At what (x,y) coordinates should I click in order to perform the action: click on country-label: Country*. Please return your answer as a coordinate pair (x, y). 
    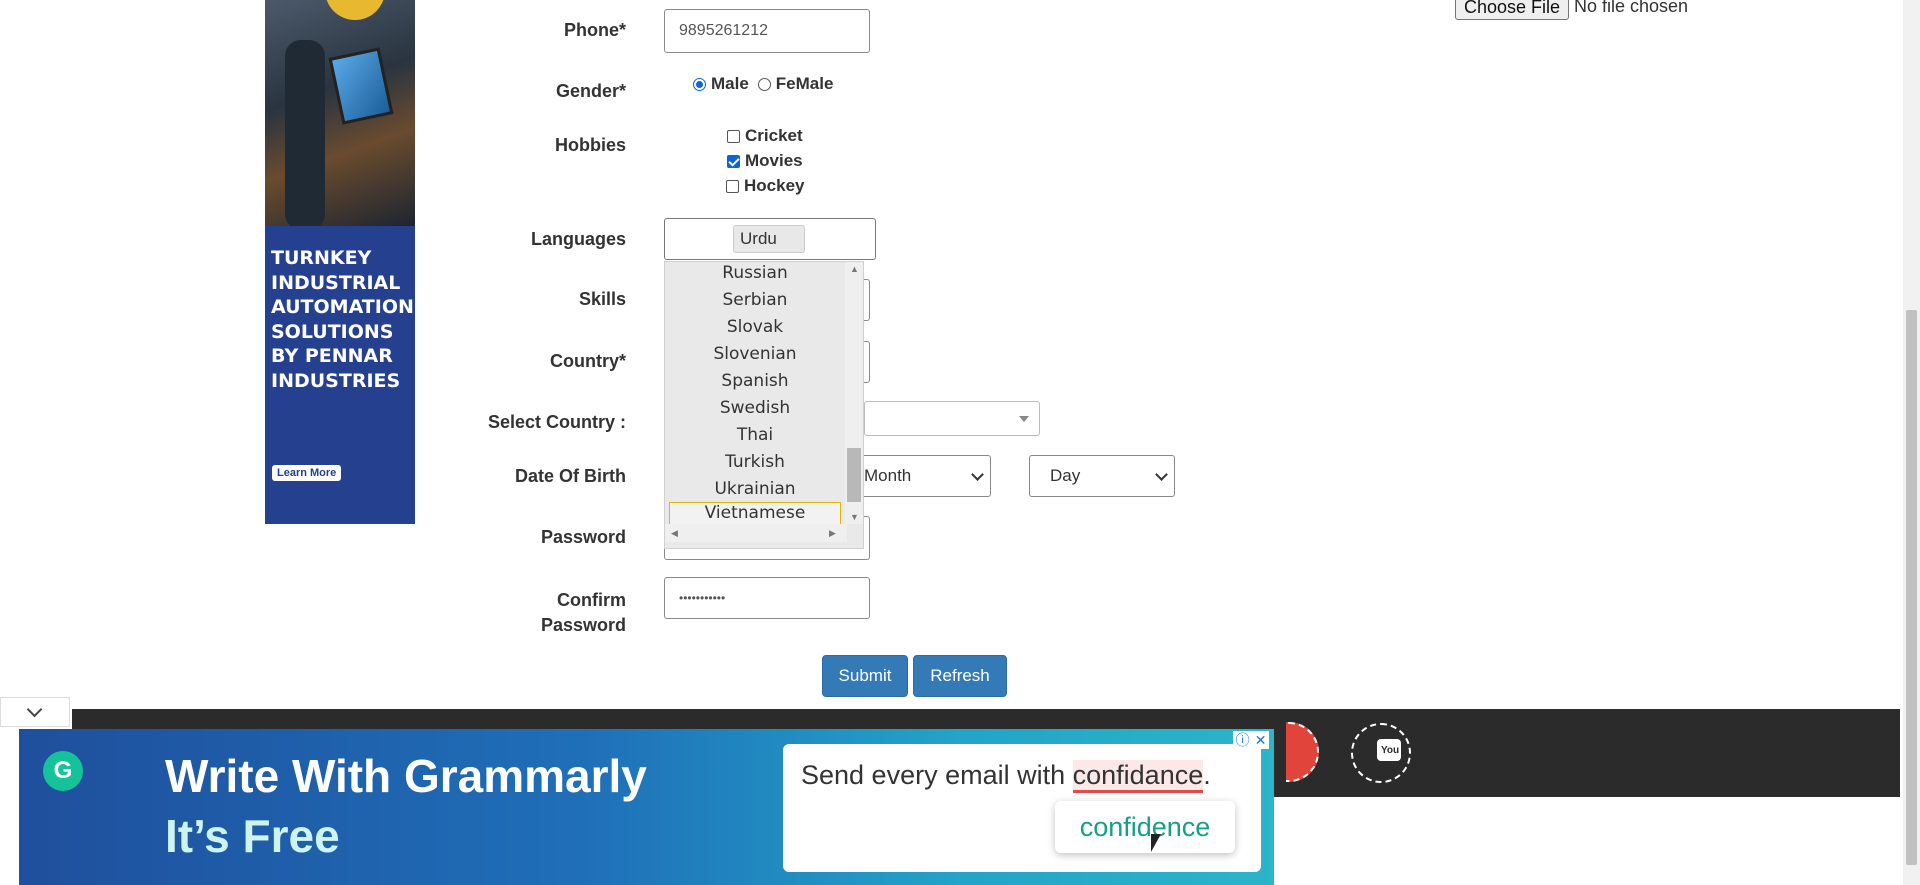
    Looking at the image, I should click on (588, 361).